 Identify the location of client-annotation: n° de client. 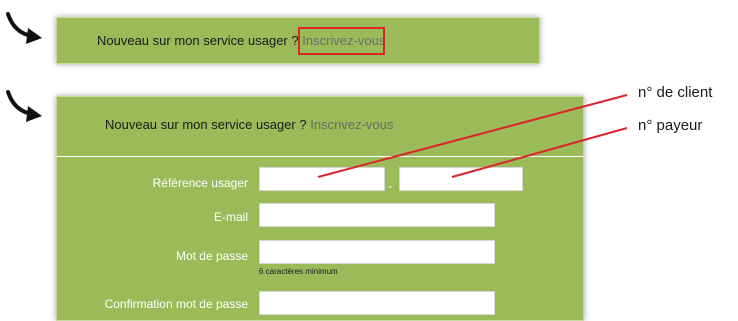
(675, 92).